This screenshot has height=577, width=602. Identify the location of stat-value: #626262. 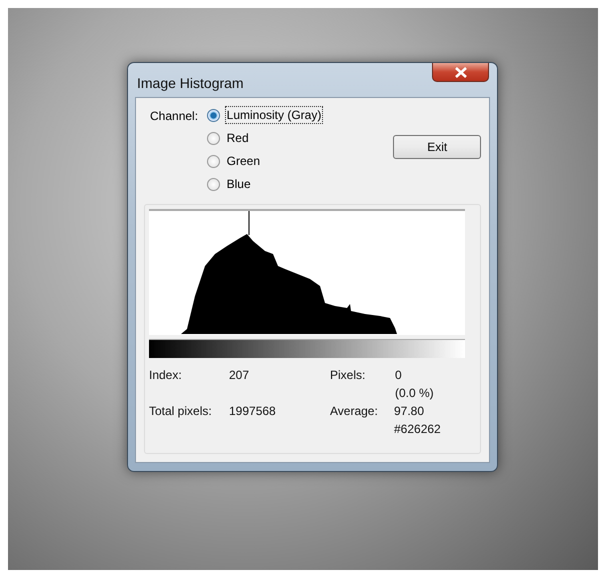
(417, 429).